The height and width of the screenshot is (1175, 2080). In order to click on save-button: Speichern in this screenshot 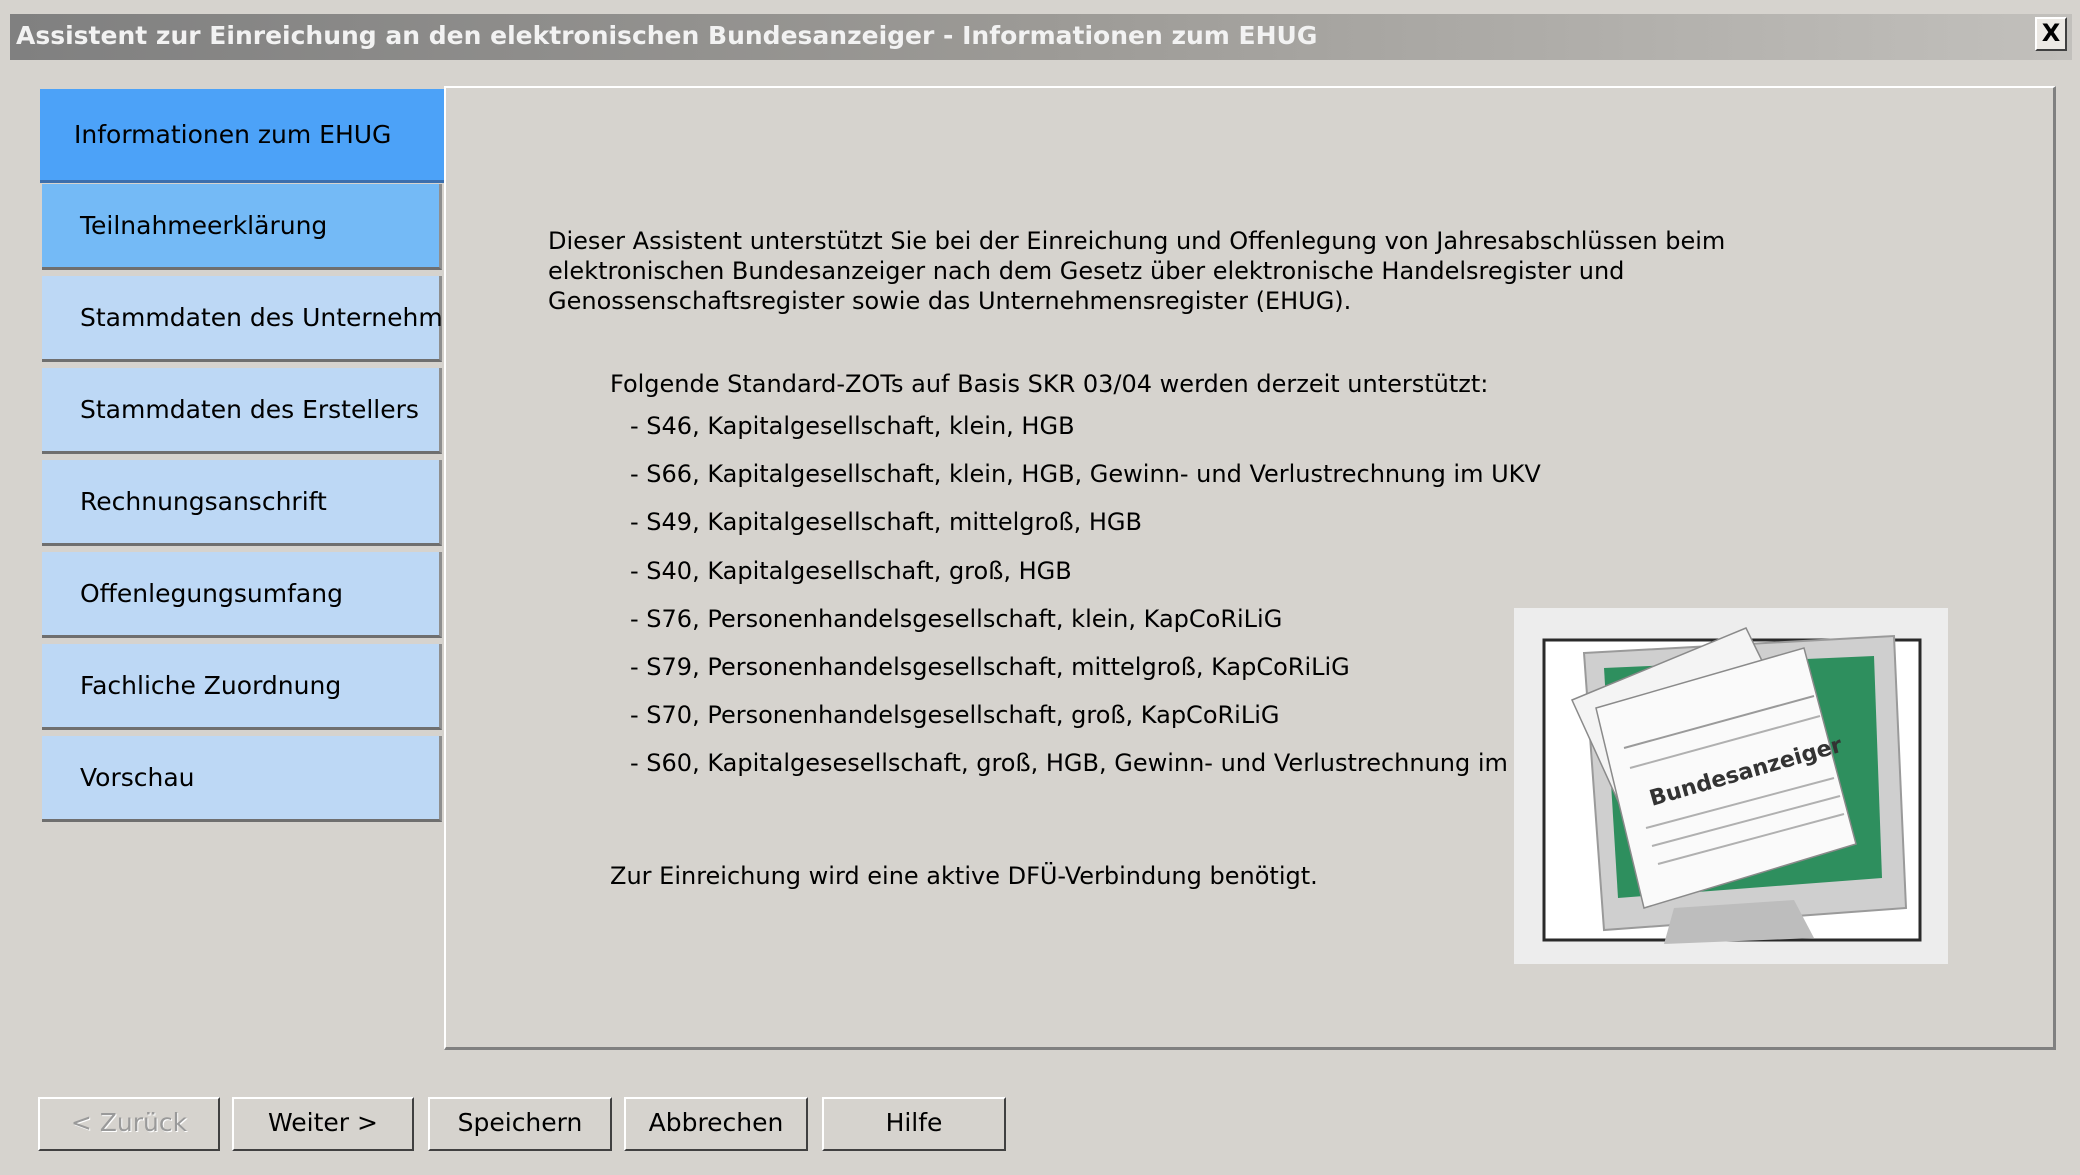, I will do `click(520, 1124)`.